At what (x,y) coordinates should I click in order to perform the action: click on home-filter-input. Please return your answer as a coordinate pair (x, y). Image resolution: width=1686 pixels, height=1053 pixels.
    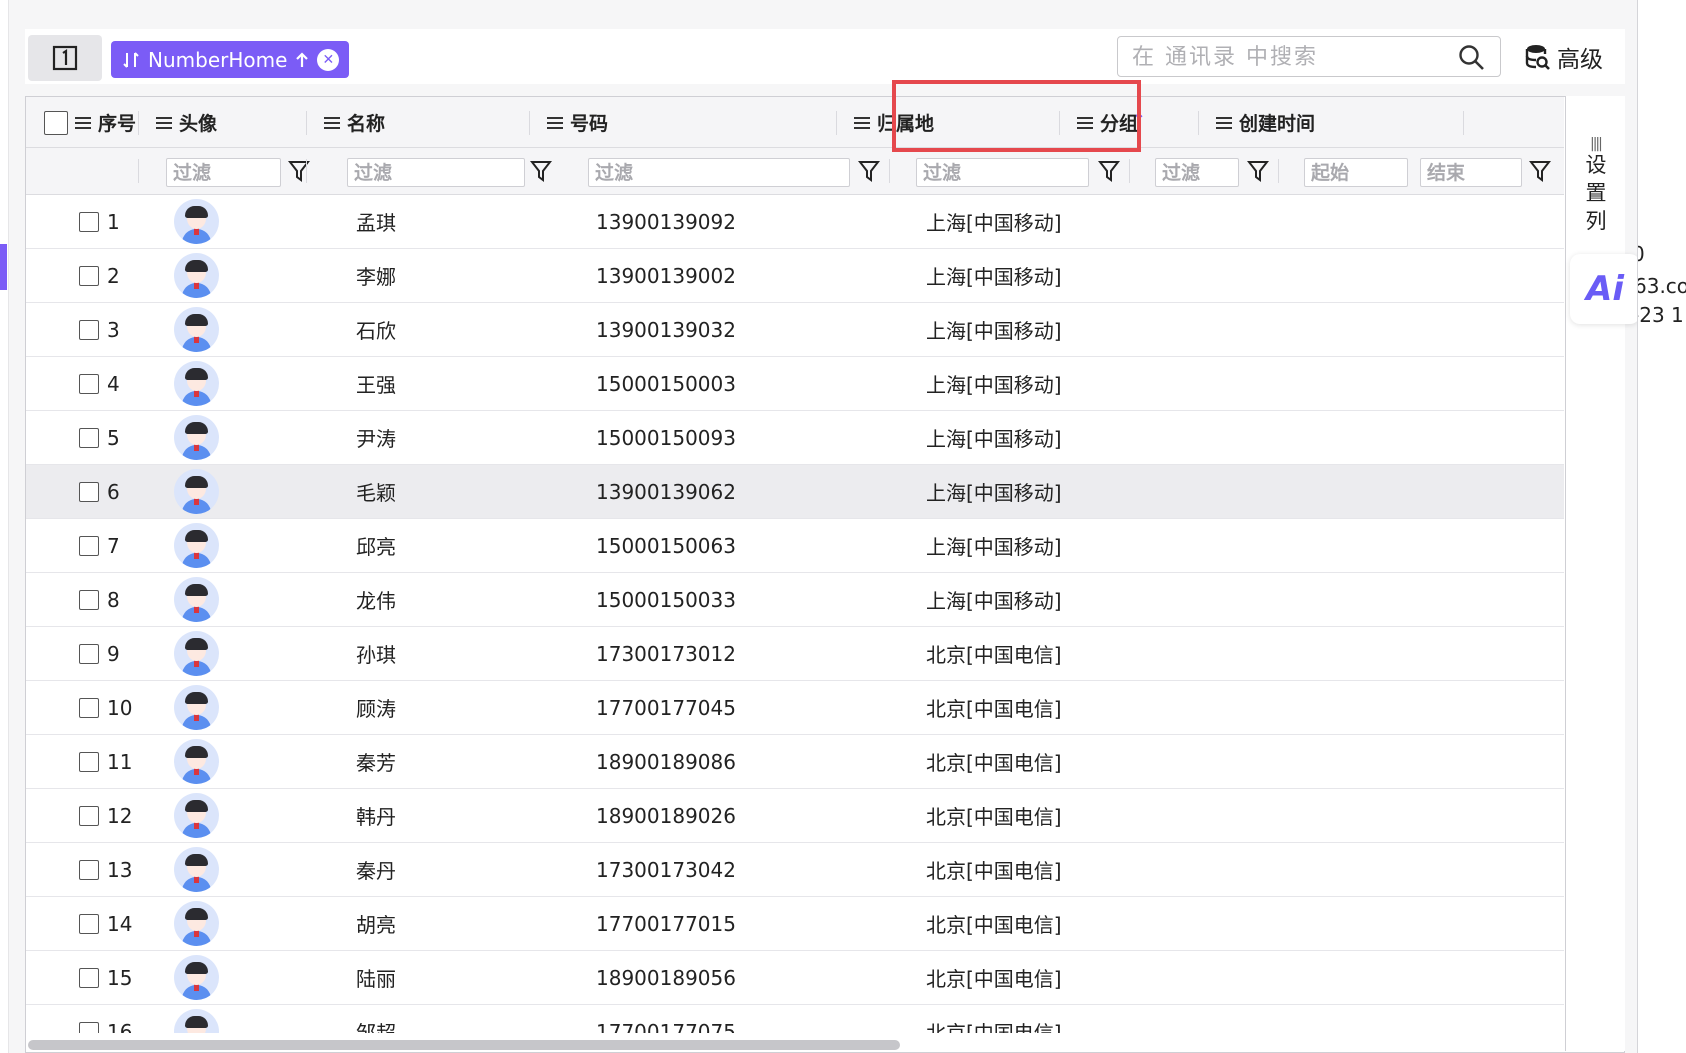
    Looking at the image, I should click on (1002, 172).